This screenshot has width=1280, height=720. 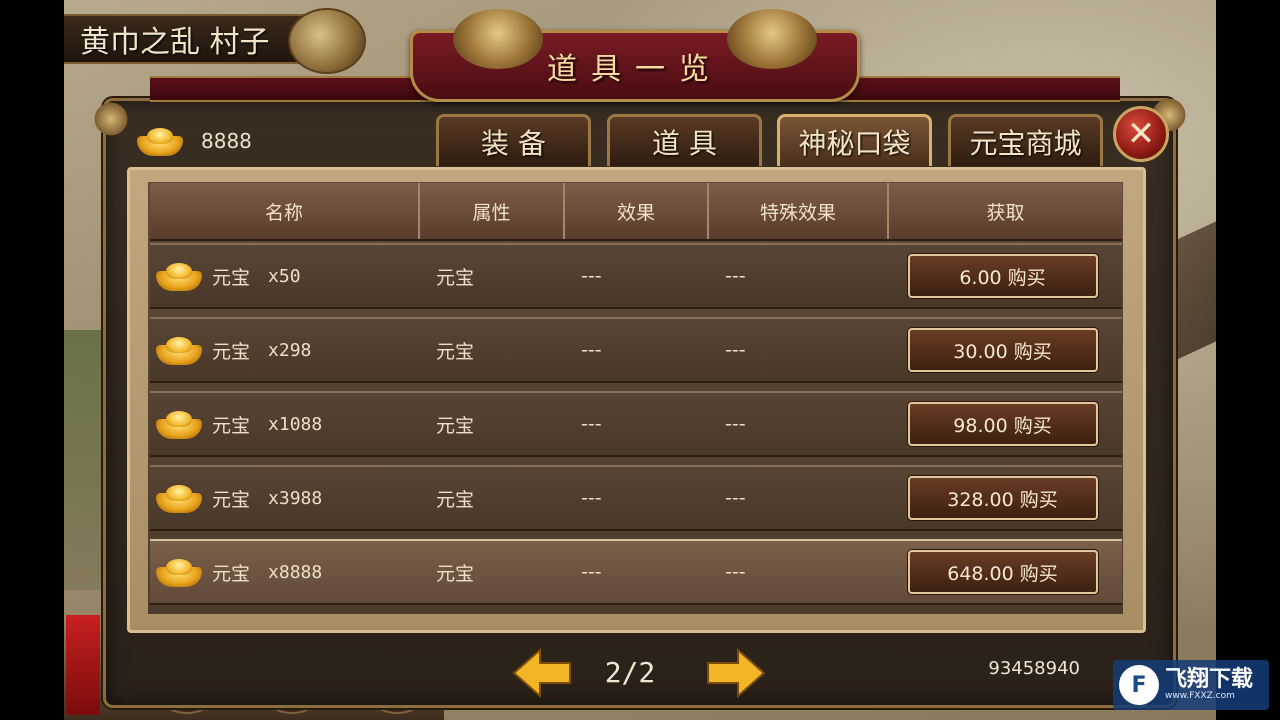 I want to click on balance-value: 93458940, so click(x=1034, y=668).